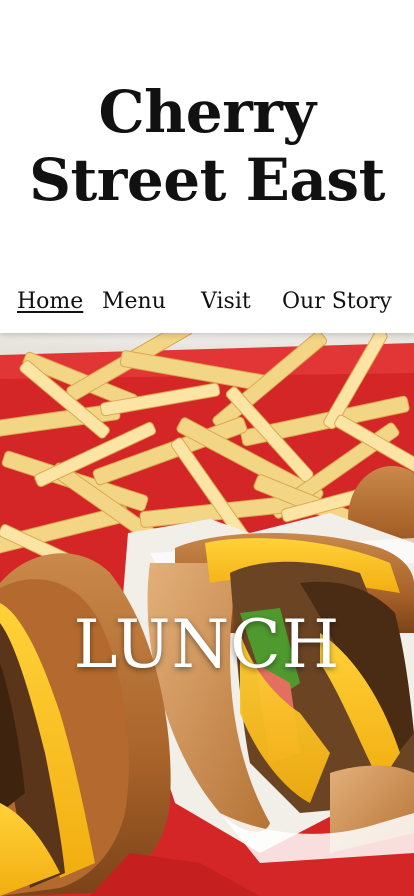 The height and width of the screenshot is (896, 414). I want to click on site-title-line2: Street East, so click(207, 180).